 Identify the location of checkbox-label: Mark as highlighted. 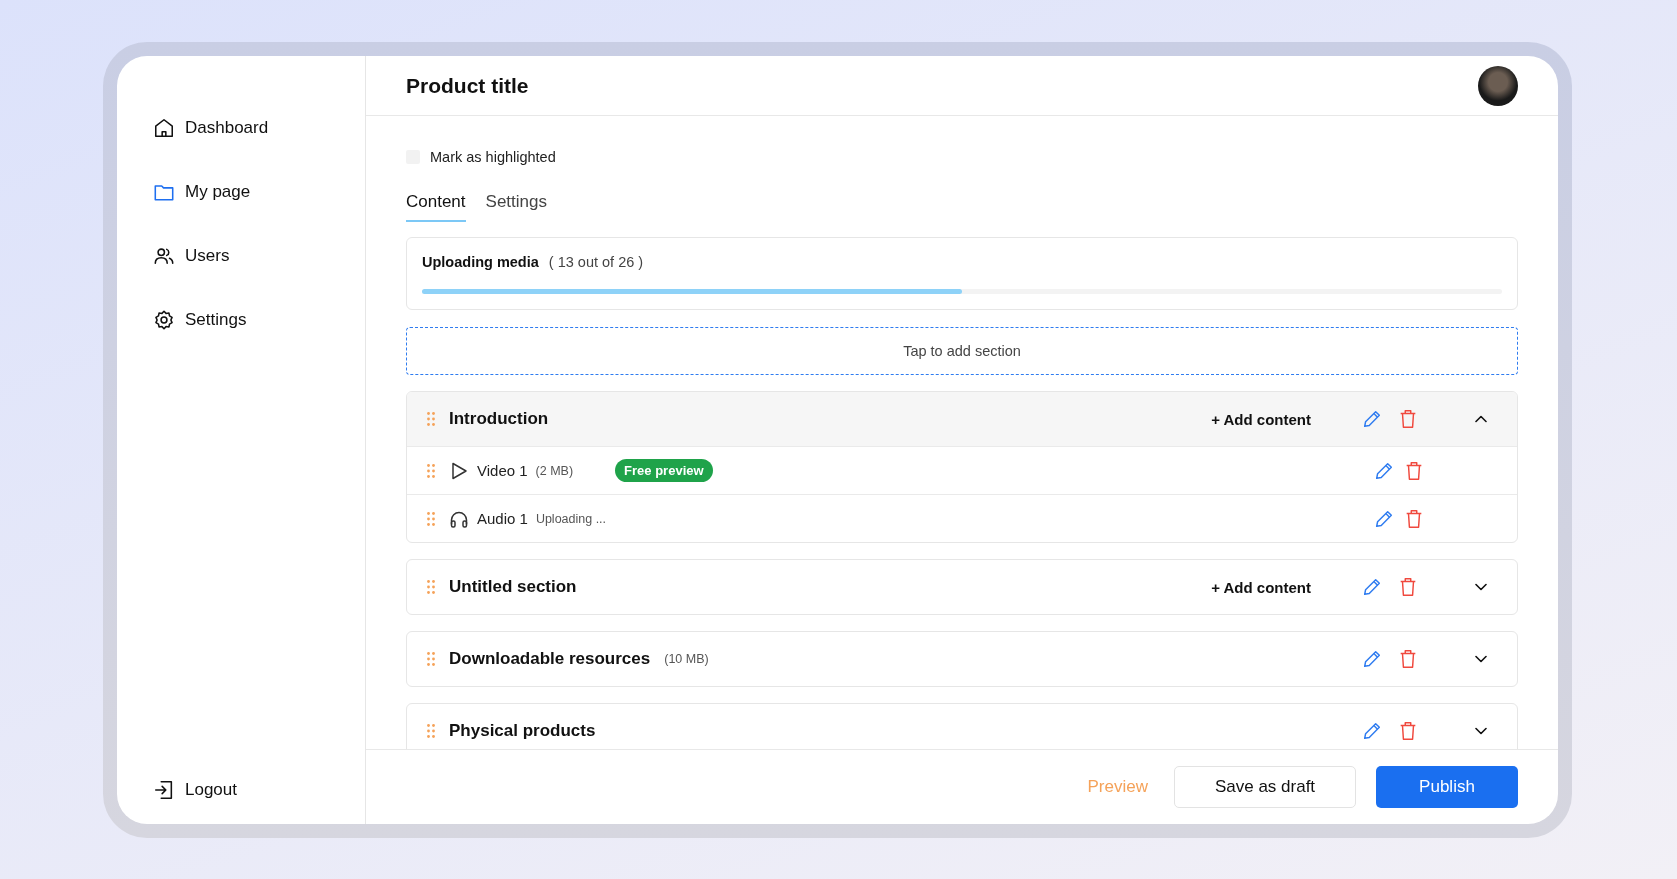
(493, 157).